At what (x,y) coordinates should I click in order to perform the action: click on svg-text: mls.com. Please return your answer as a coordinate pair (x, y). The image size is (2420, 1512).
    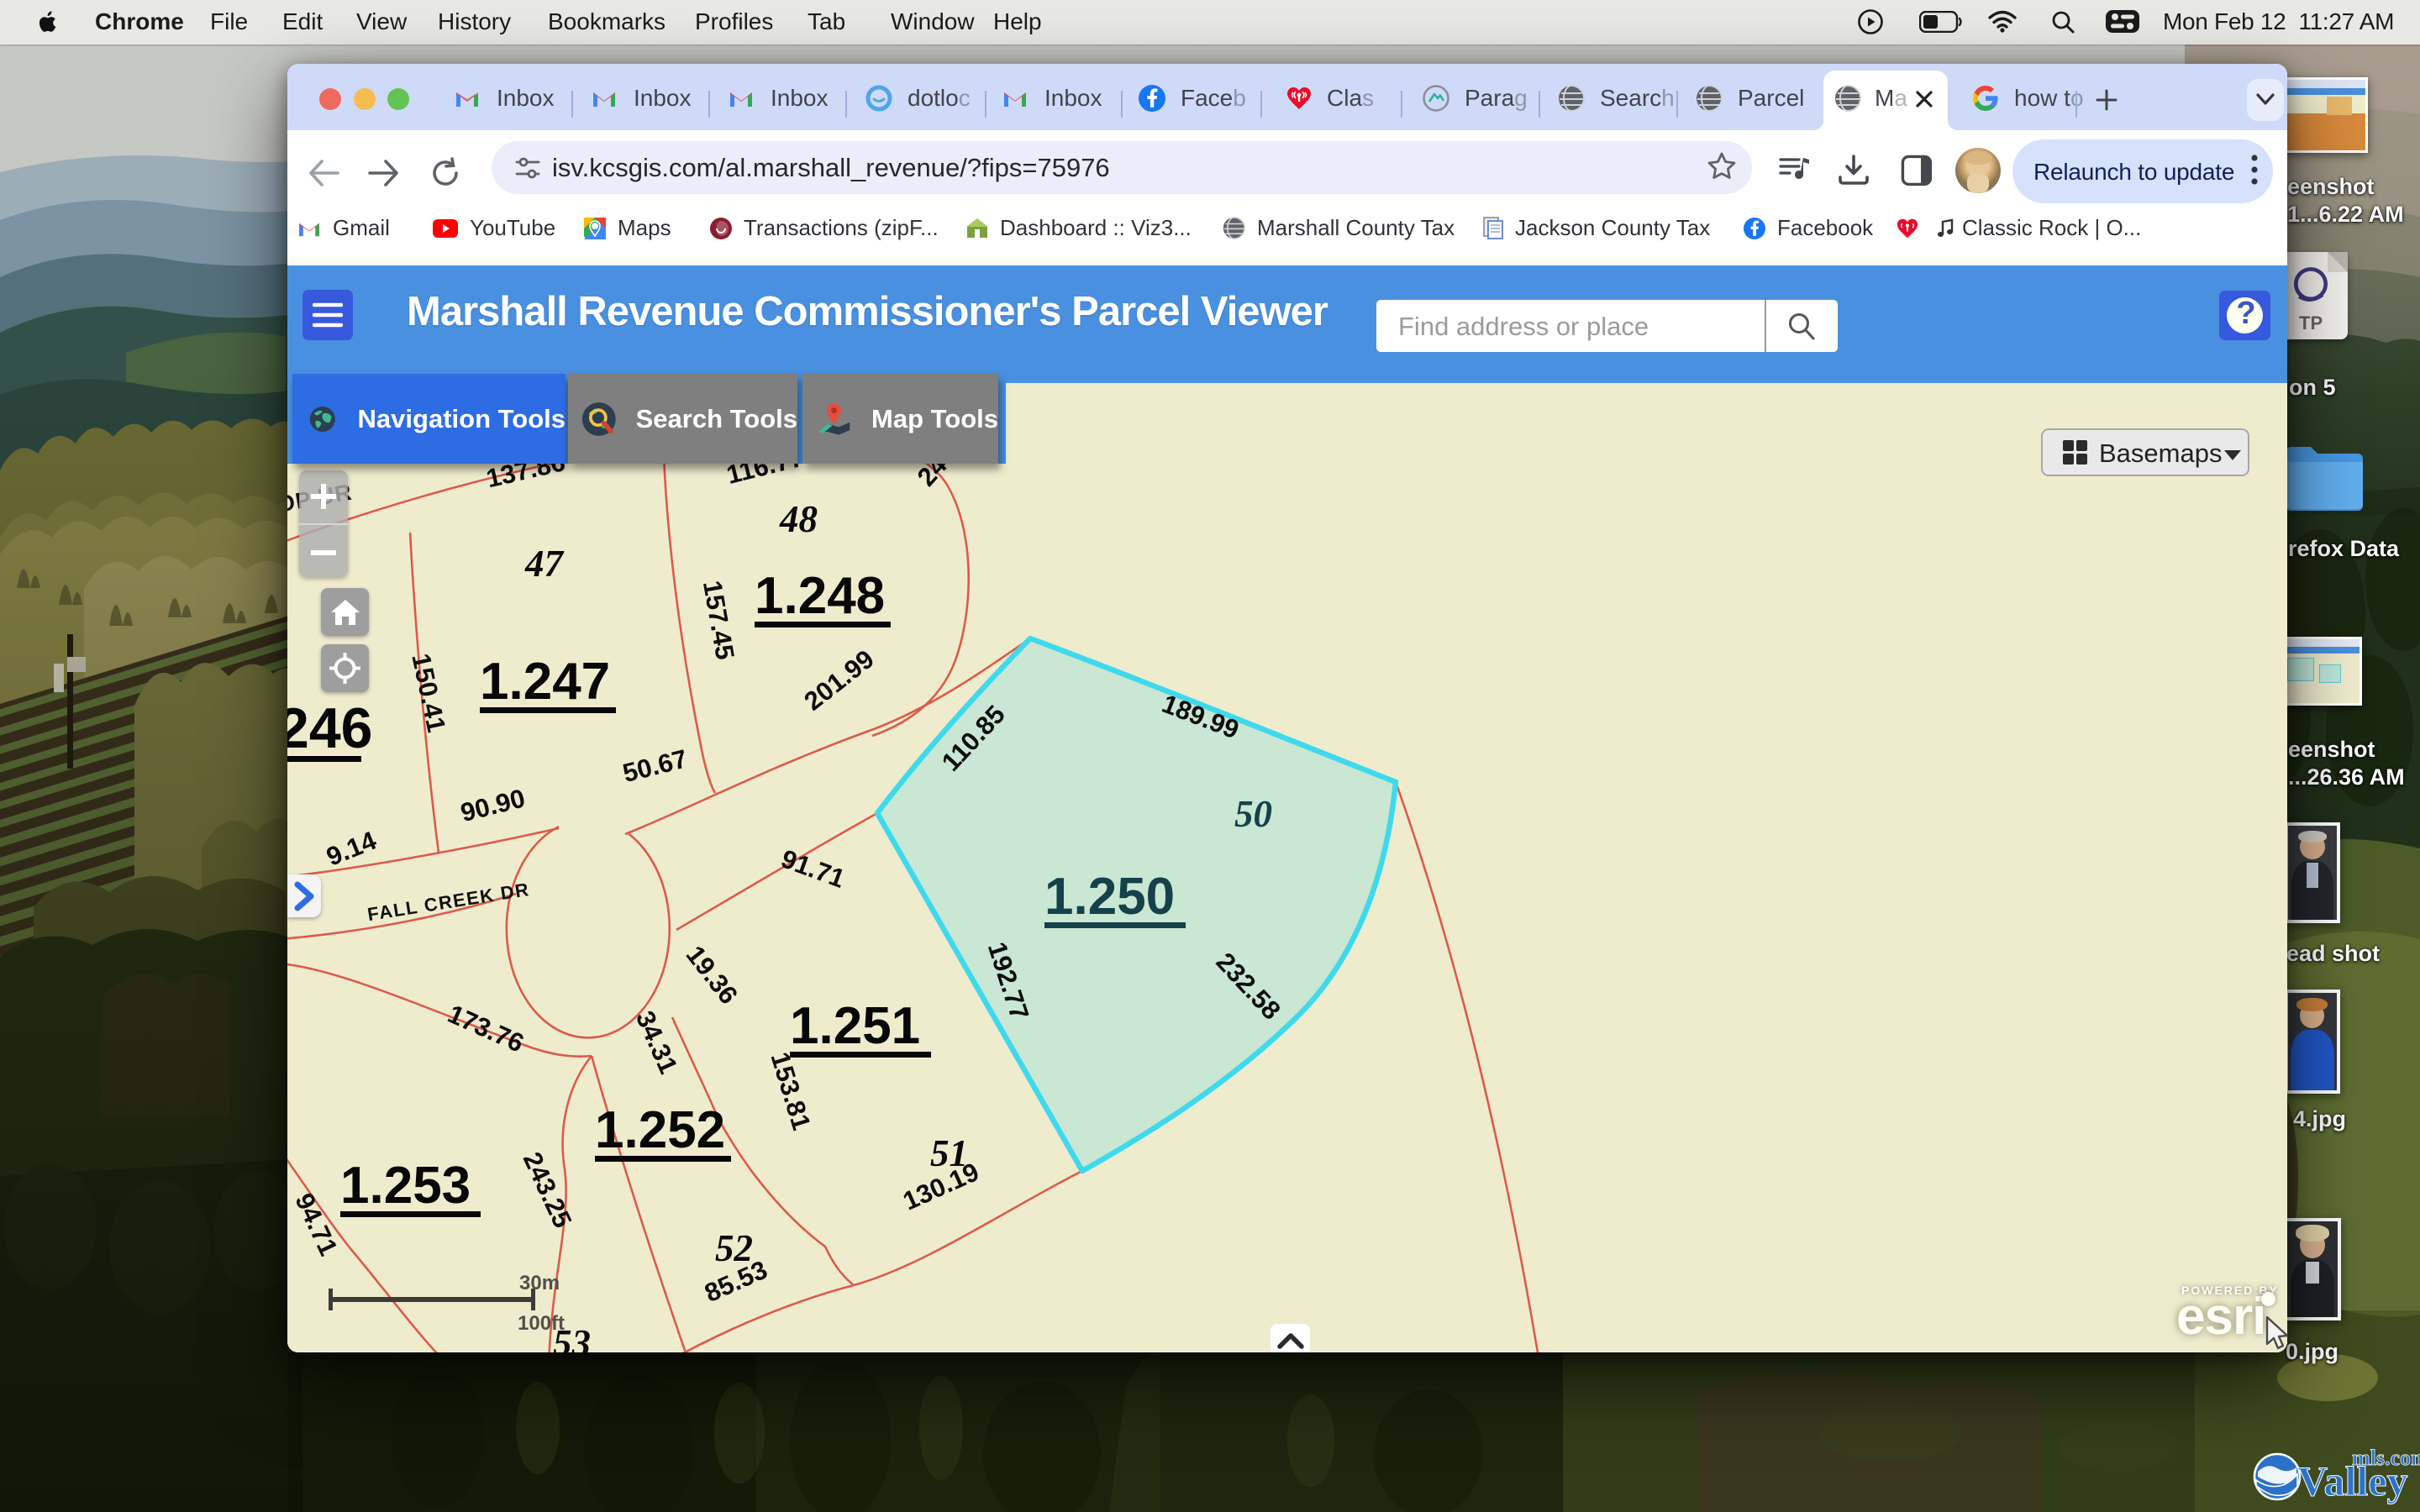
    Looking at the image, I should click on (2386, 1458).